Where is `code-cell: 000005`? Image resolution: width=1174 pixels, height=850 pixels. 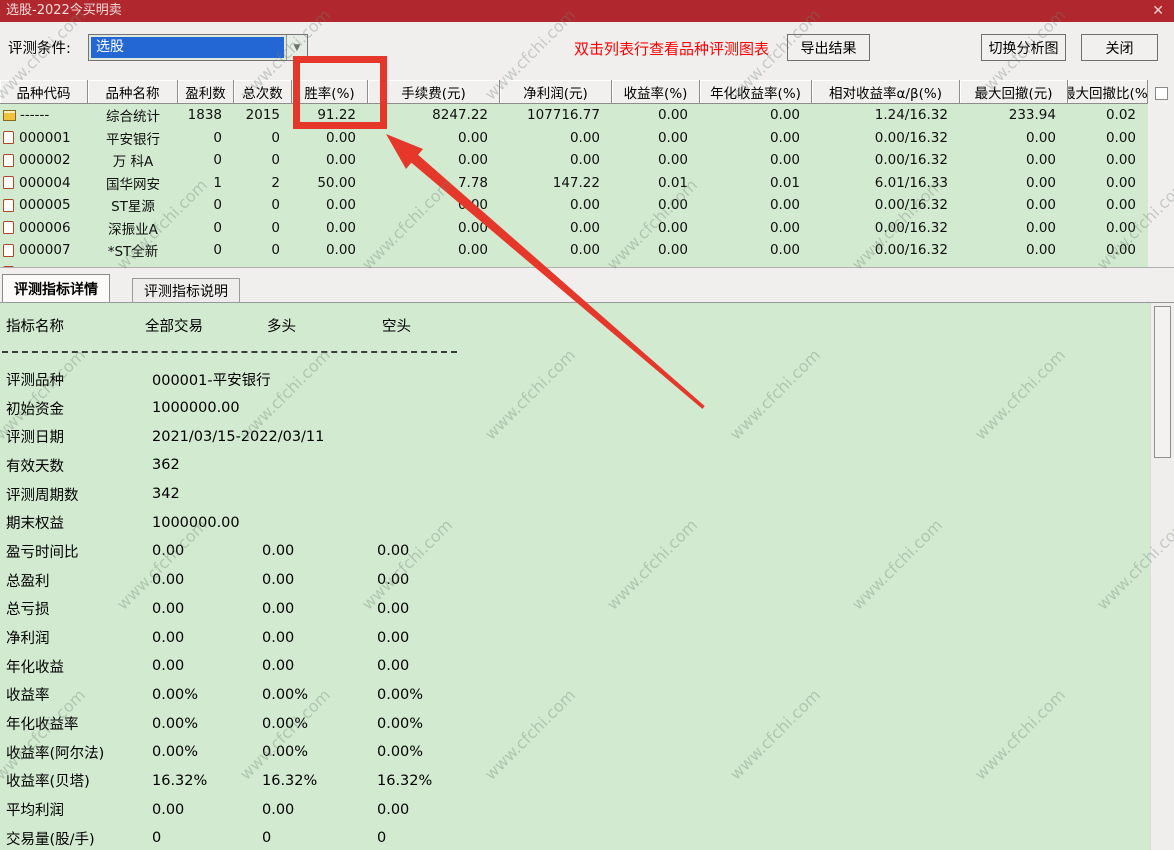 code-cell: 000005 is located at coordinates (44, 205).